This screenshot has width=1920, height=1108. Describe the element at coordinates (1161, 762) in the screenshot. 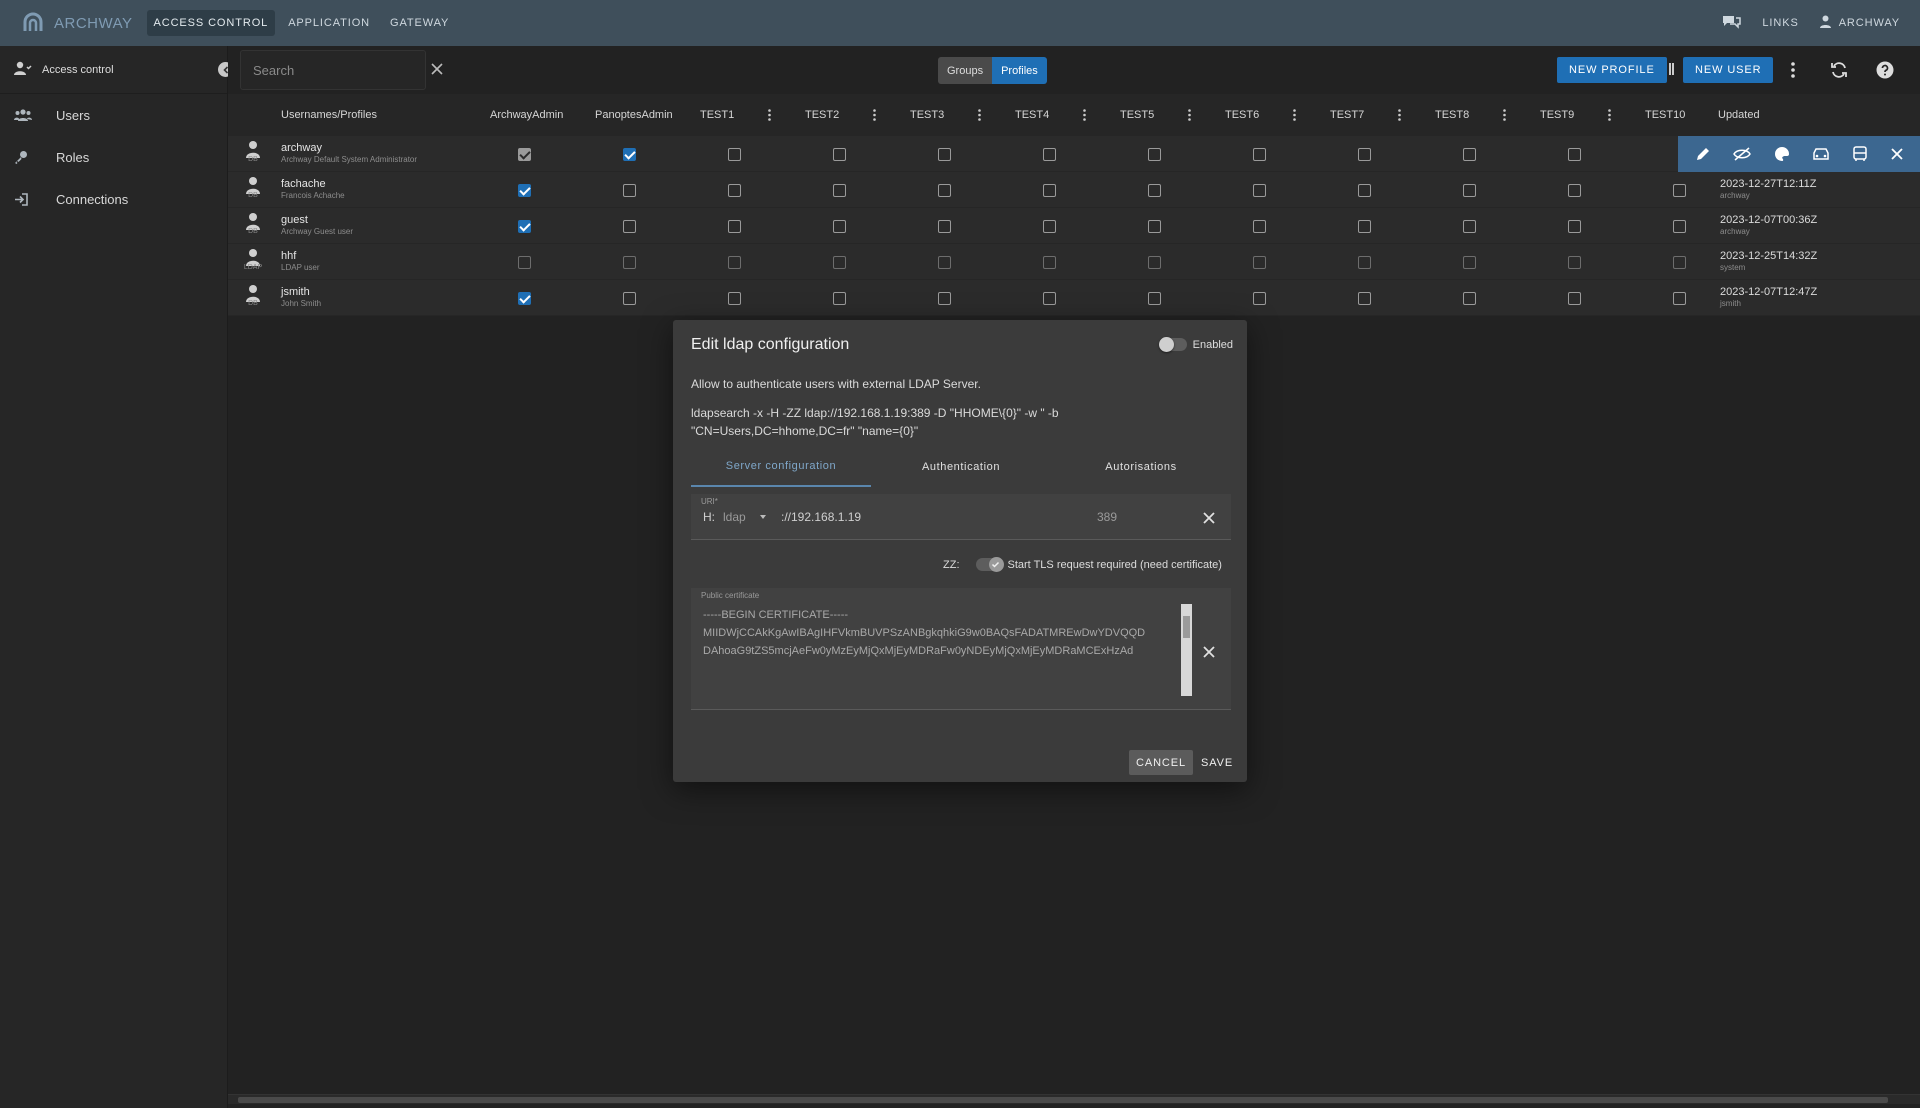

I see `cancel-button: CANCEL` at that location.